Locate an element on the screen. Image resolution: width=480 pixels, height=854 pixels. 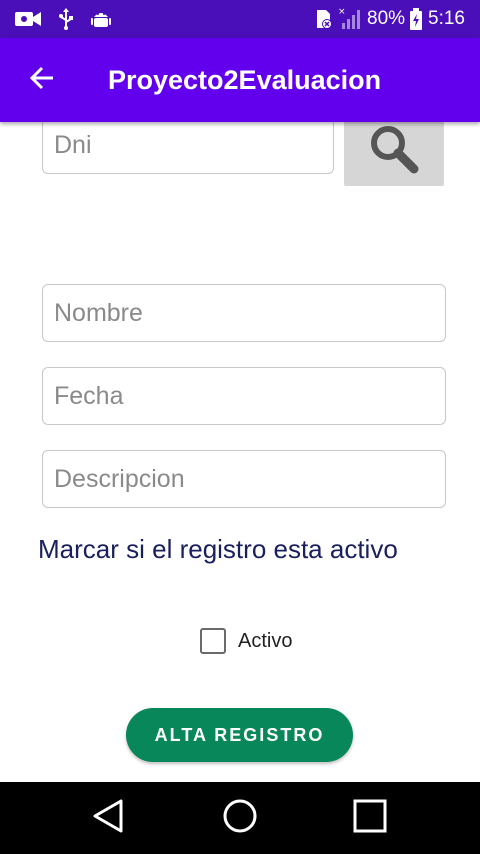
checkbox-label: Activo is located at coordinates (265, 640).